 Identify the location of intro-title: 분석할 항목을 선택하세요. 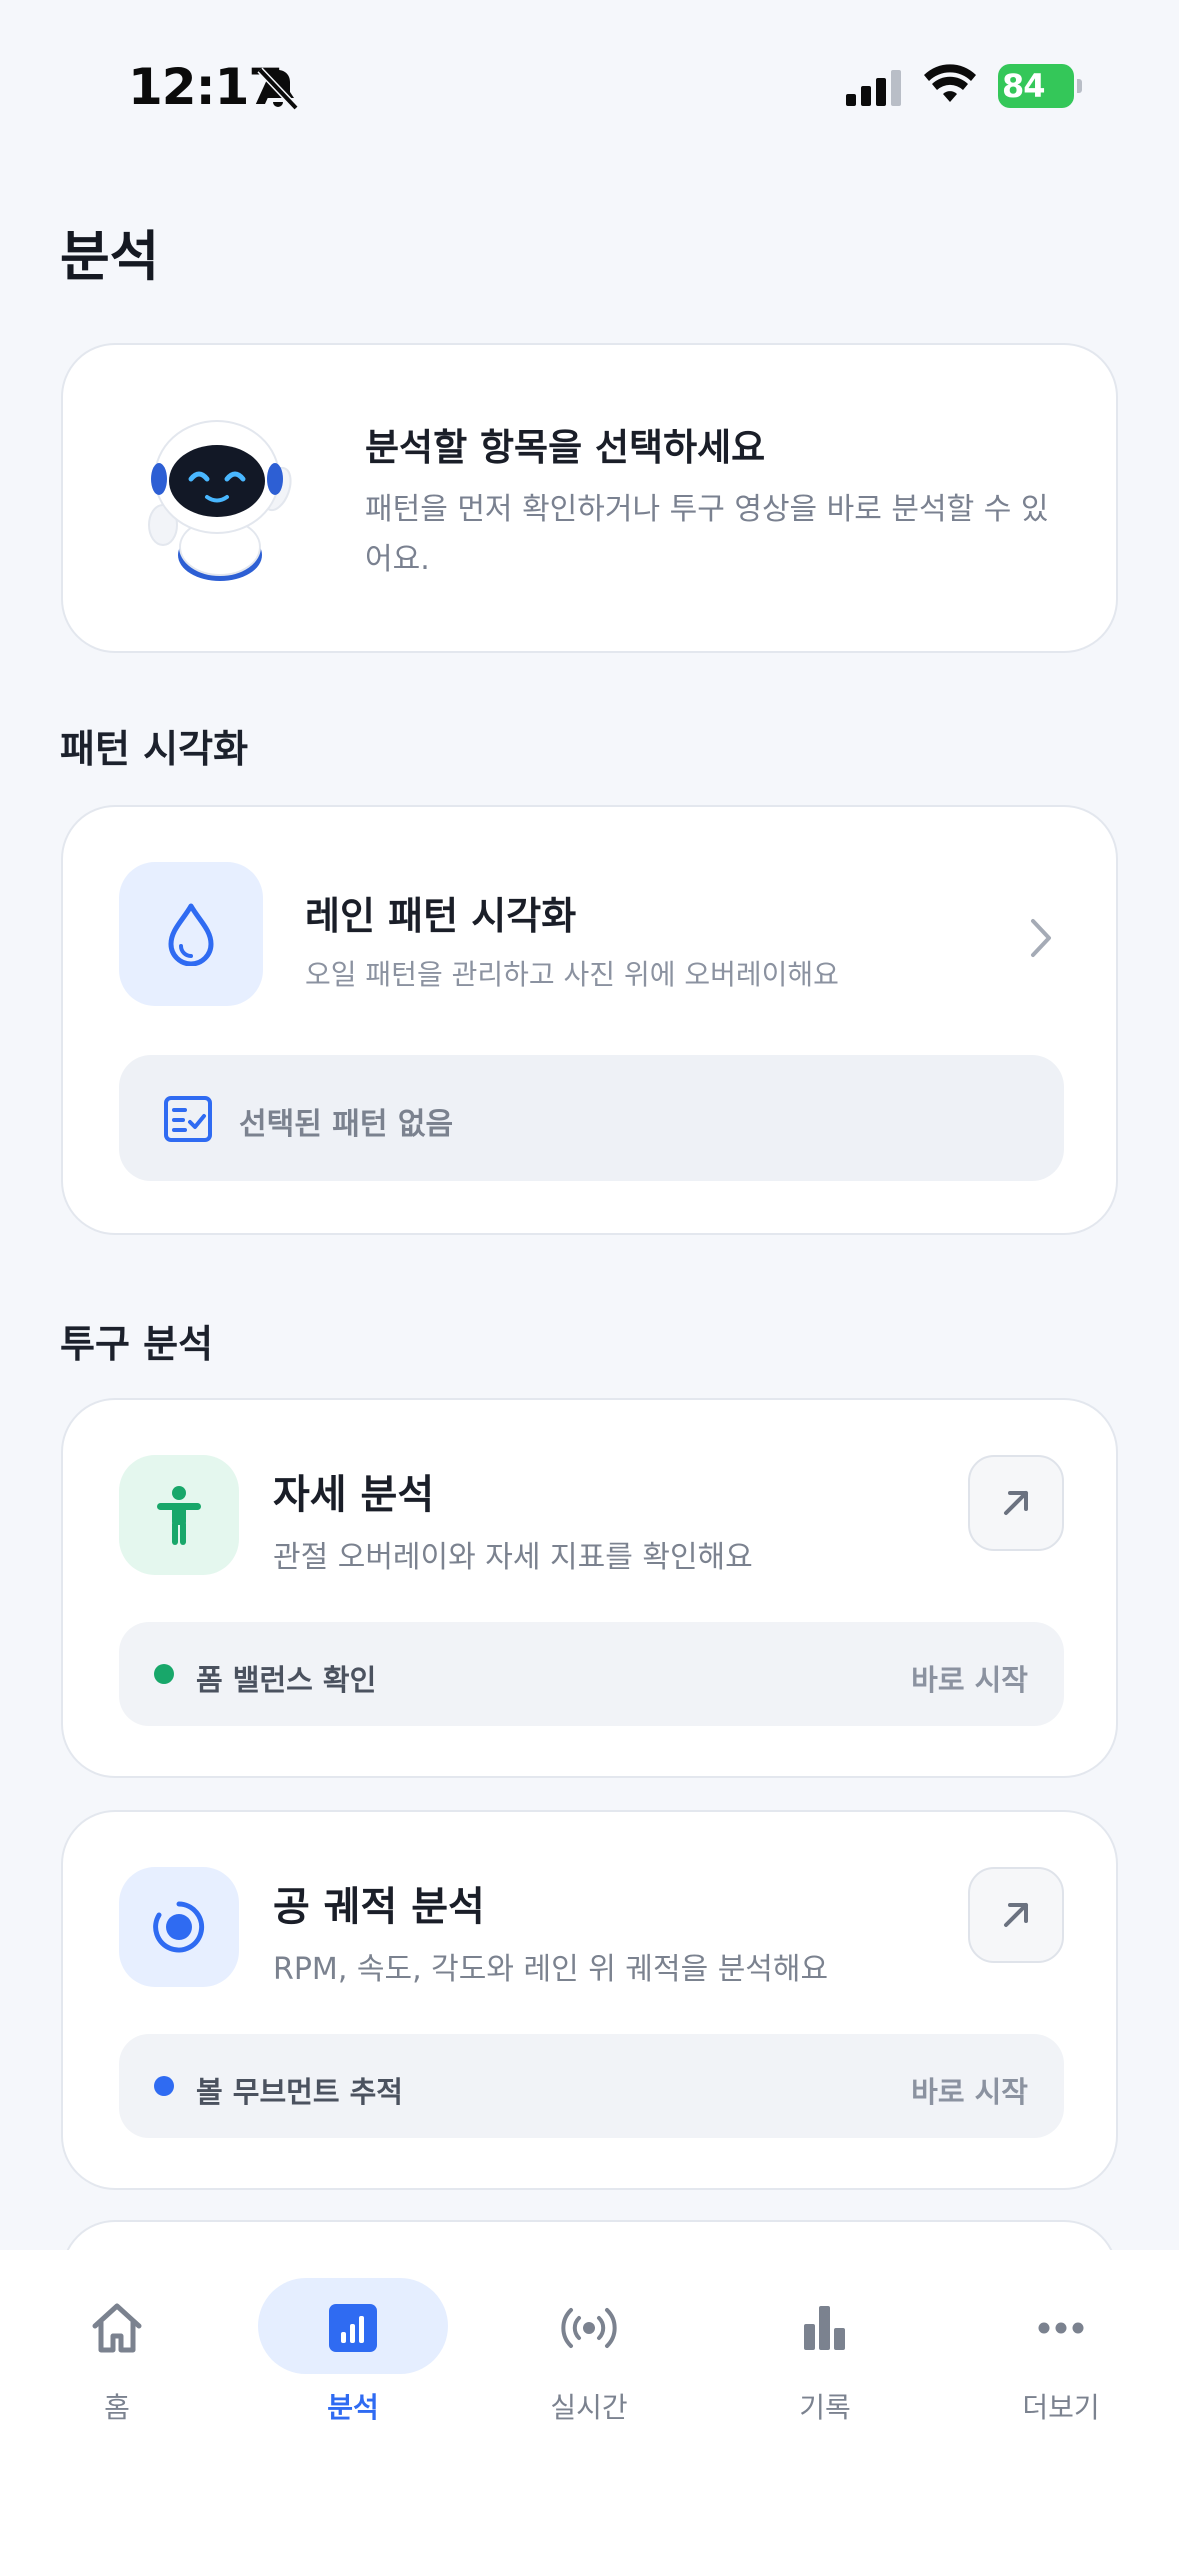
(565, 447).